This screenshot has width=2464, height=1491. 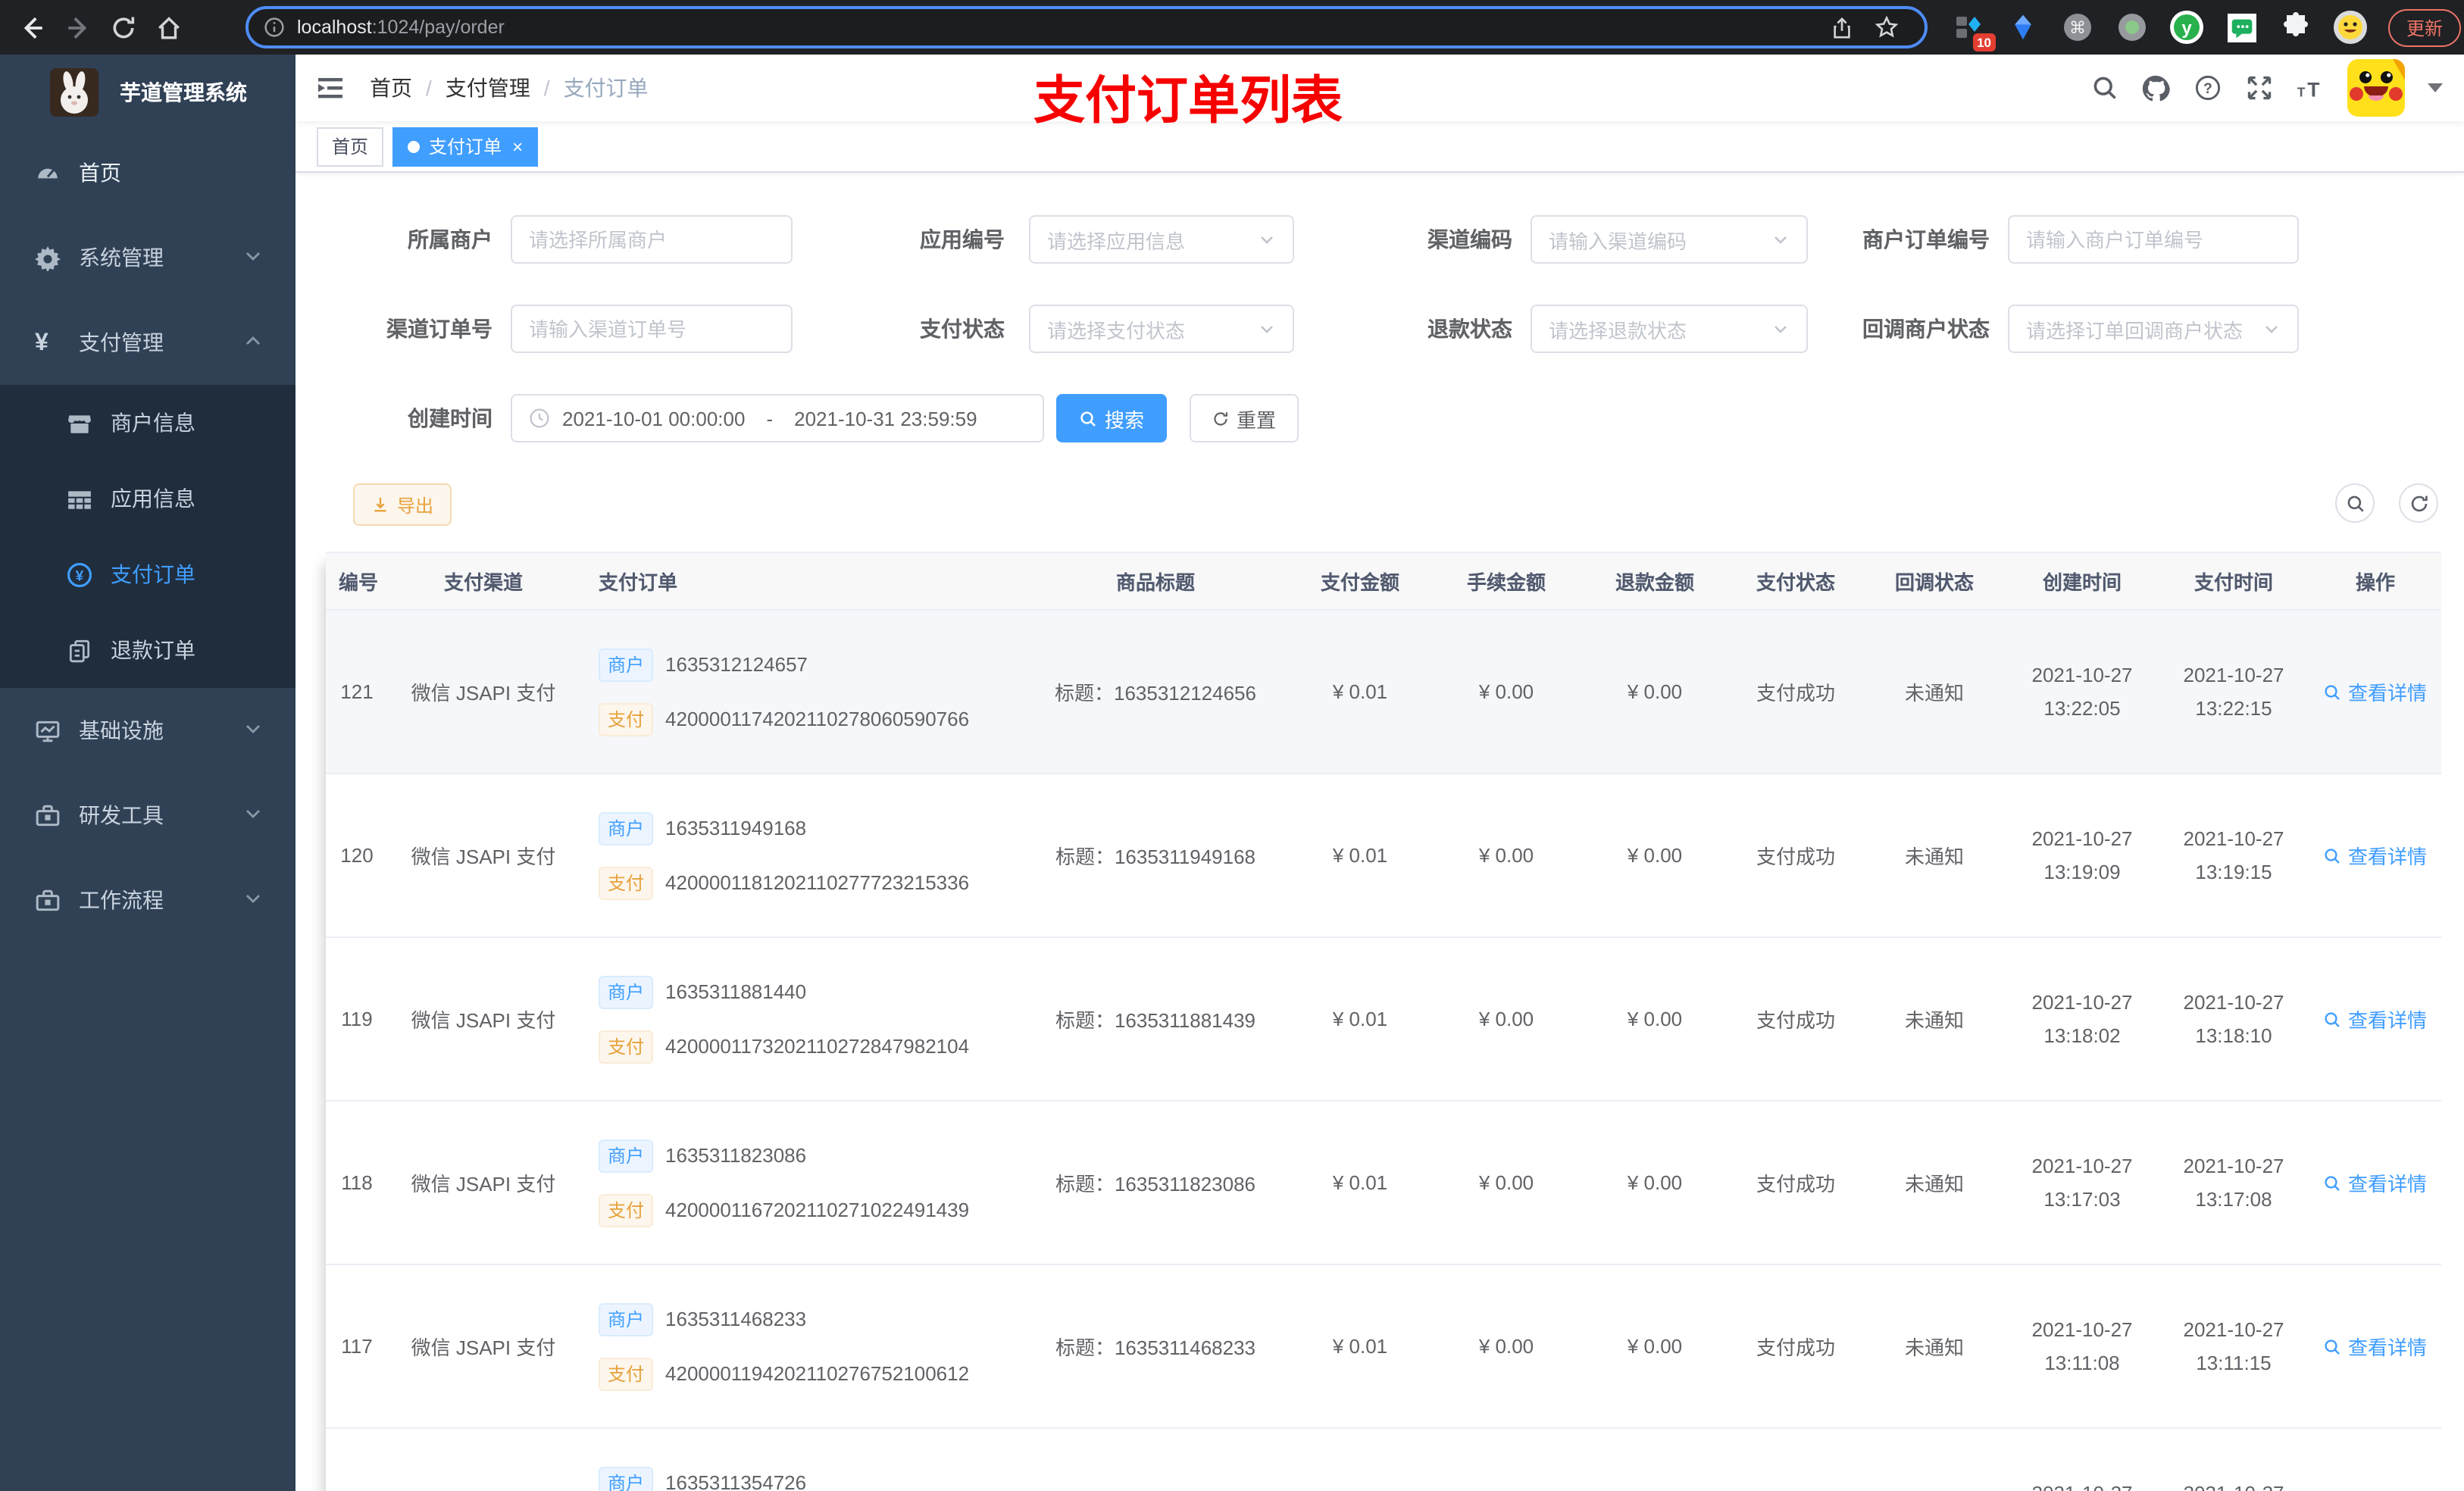 I want to click on sidebar-submenu-pay: 商户信息 应用信息 ¥ 支付订单 退款订单, so click(x=147, y=536).